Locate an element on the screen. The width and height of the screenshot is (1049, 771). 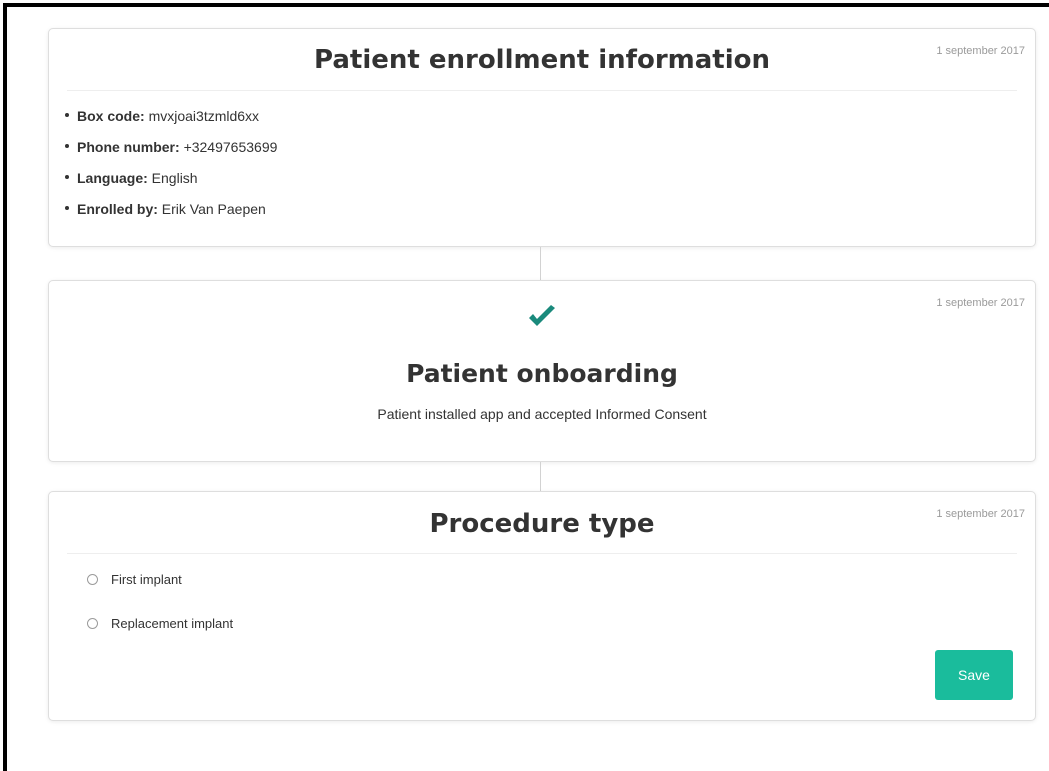
info-value: Erik Van Paepen is located at coordinates (213, 209).